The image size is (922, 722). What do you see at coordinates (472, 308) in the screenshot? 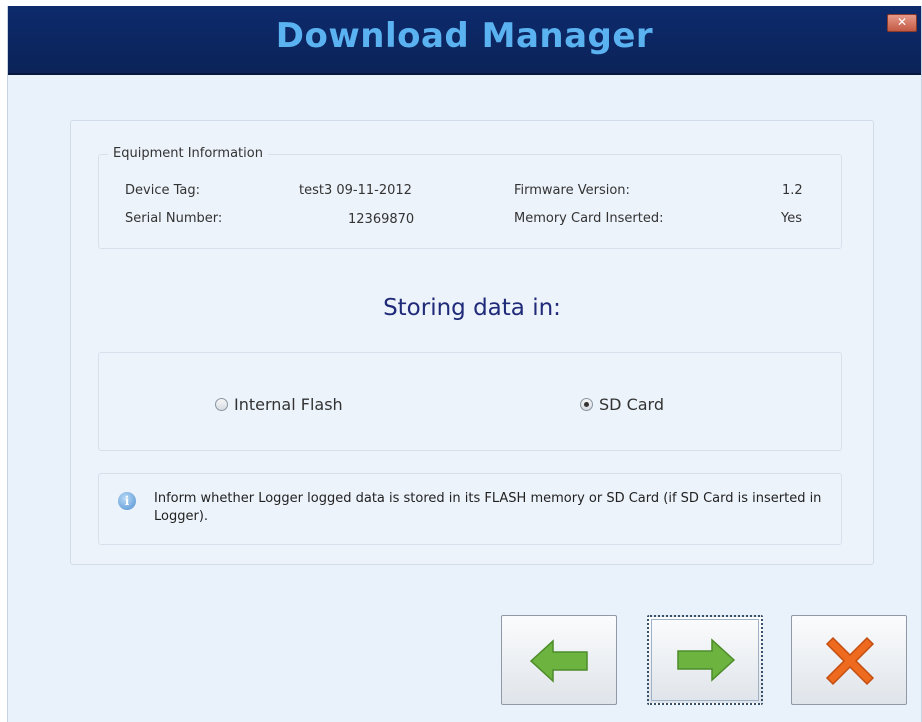
I see `storing-data-title: Storing data in:` at bounding box center [472, 308].